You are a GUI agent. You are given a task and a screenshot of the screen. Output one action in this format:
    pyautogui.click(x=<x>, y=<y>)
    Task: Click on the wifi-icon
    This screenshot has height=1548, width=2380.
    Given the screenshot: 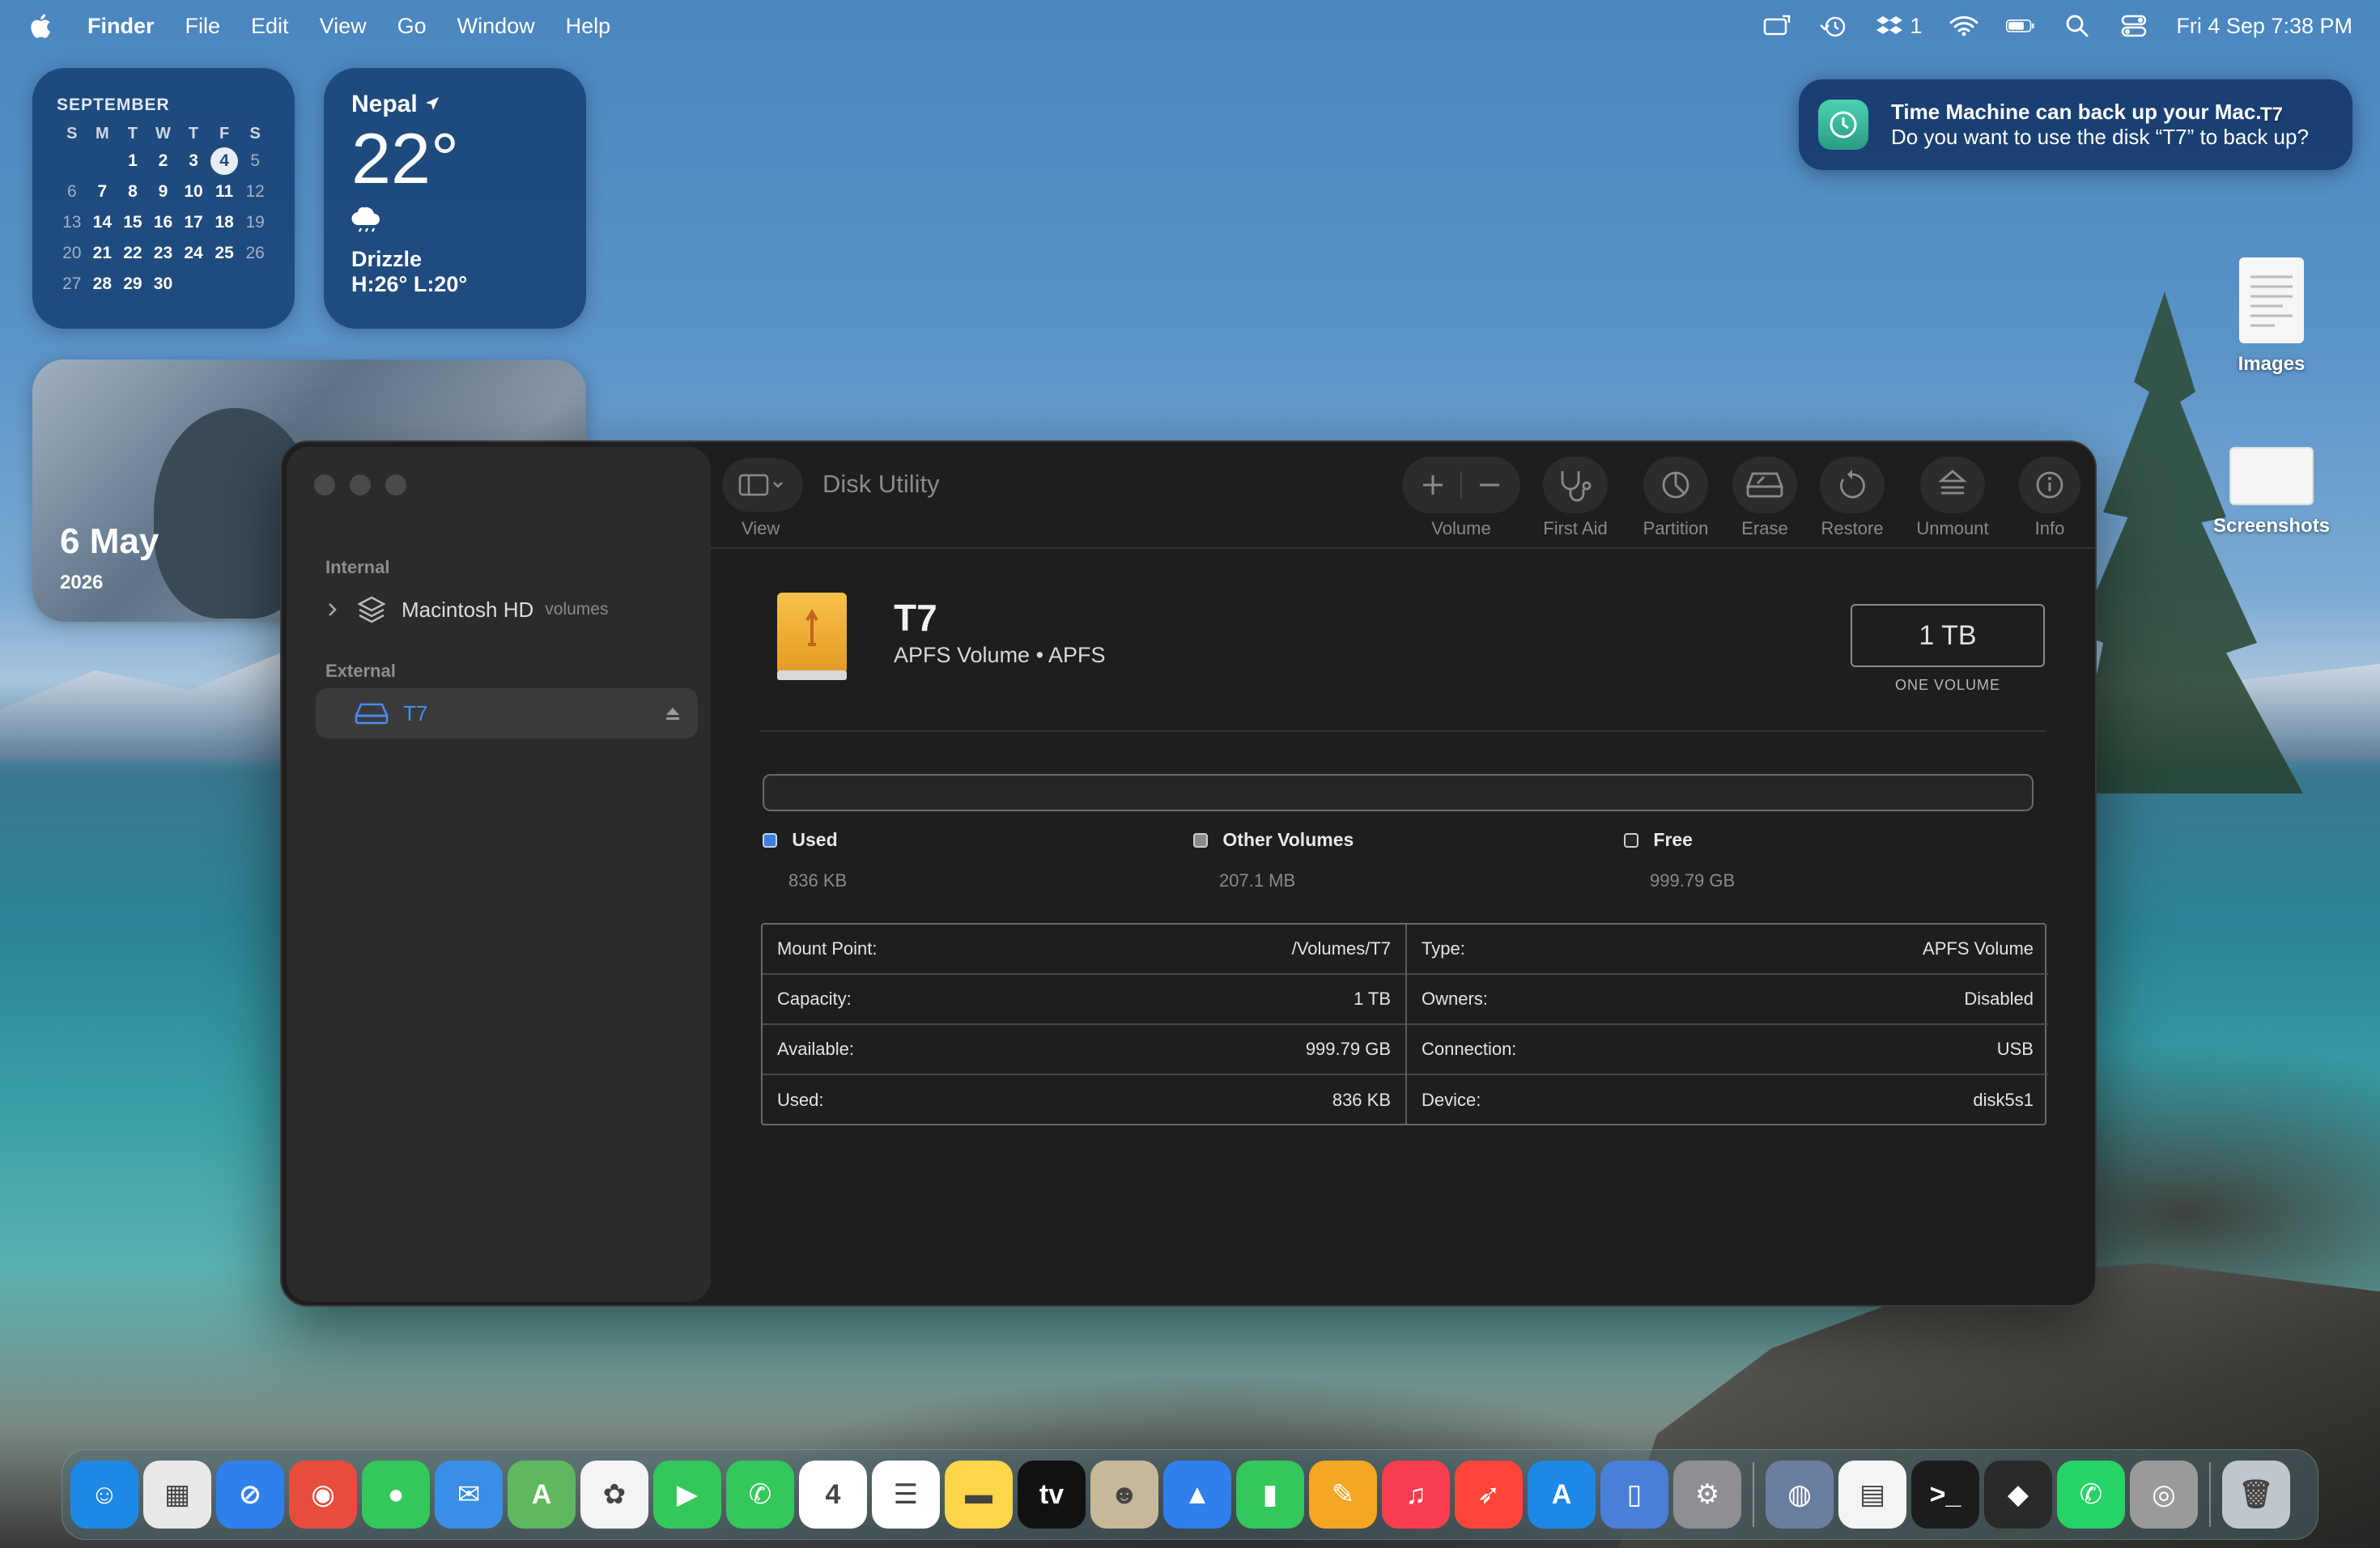 What is the action you would take?
    pyautogui.click(x=1963, y=26)
    